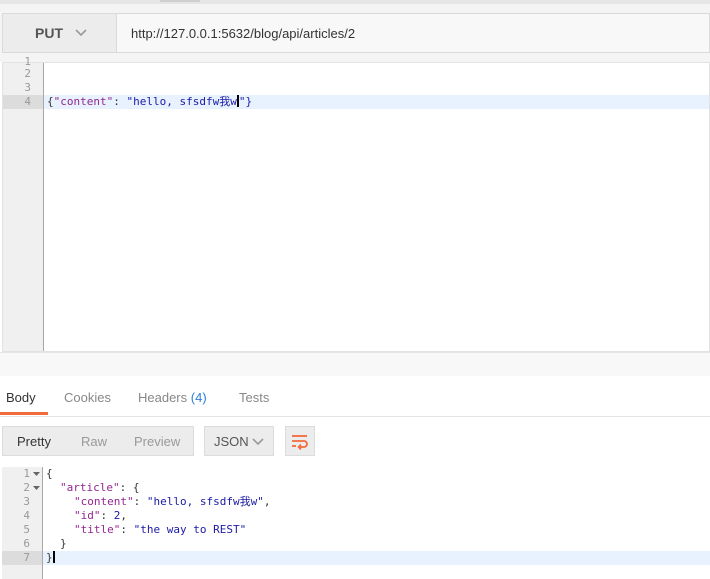  What do you see at coordinates (356, 474) in the screenshot?
I see `response-line: 1 {` at bounding box center [356, 474].